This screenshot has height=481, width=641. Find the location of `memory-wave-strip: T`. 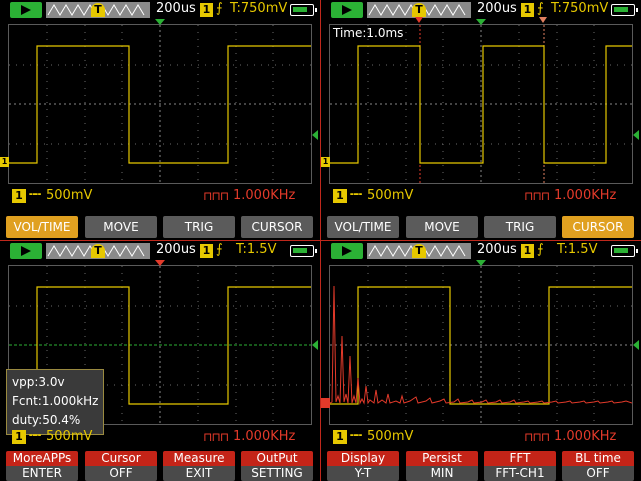

memory-wave-strip: T is located at coordinates (419, 251).